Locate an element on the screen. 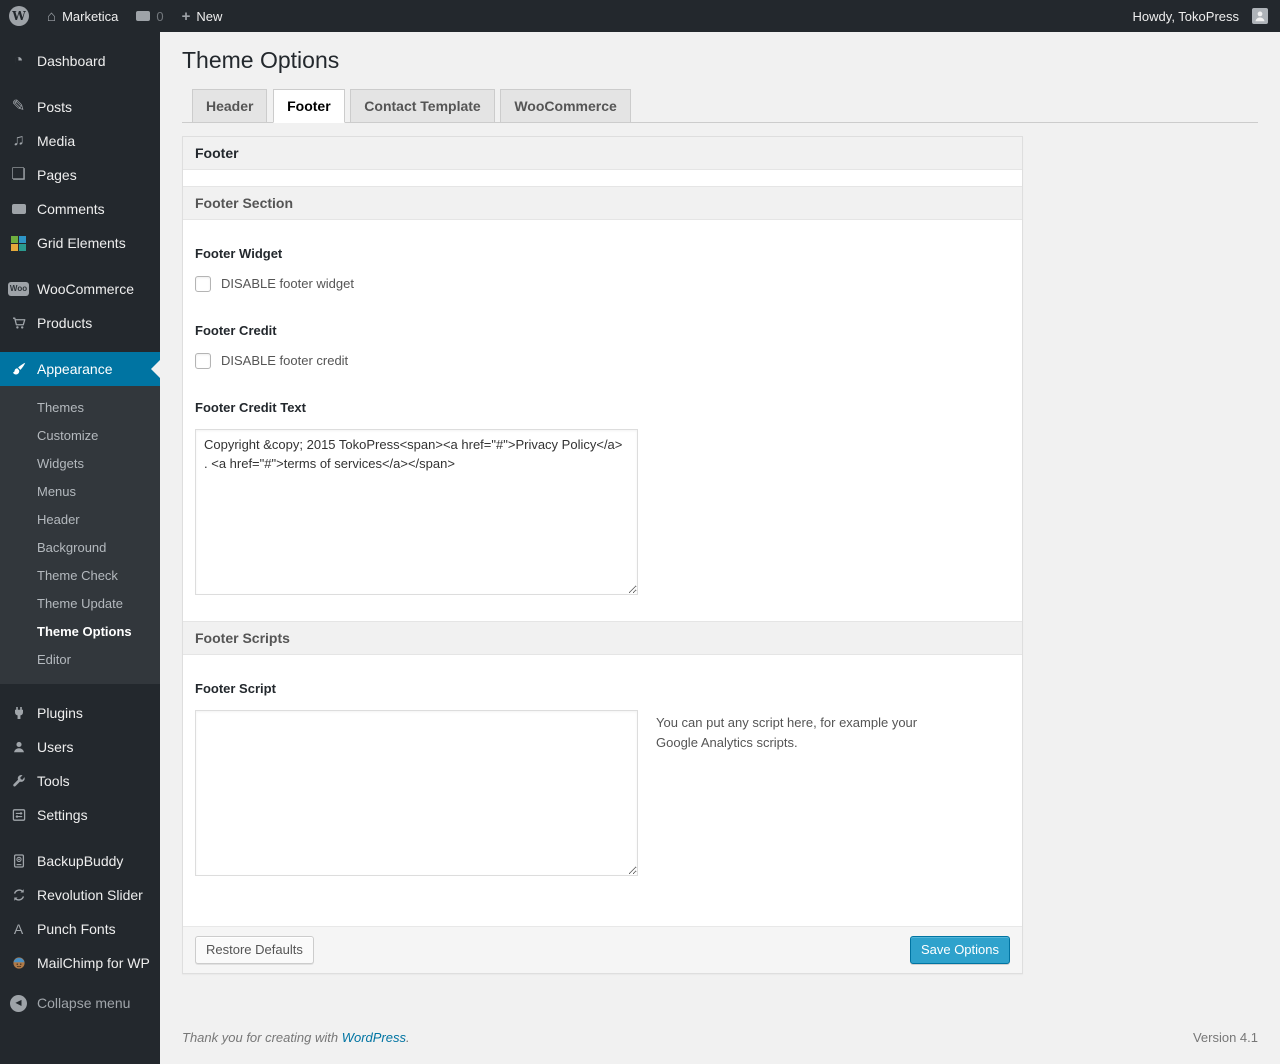 This screenshot has height=1064, width=1280. sidebar-item-mailchimp: MailChimp for WP is located at coordinates (80, 963).